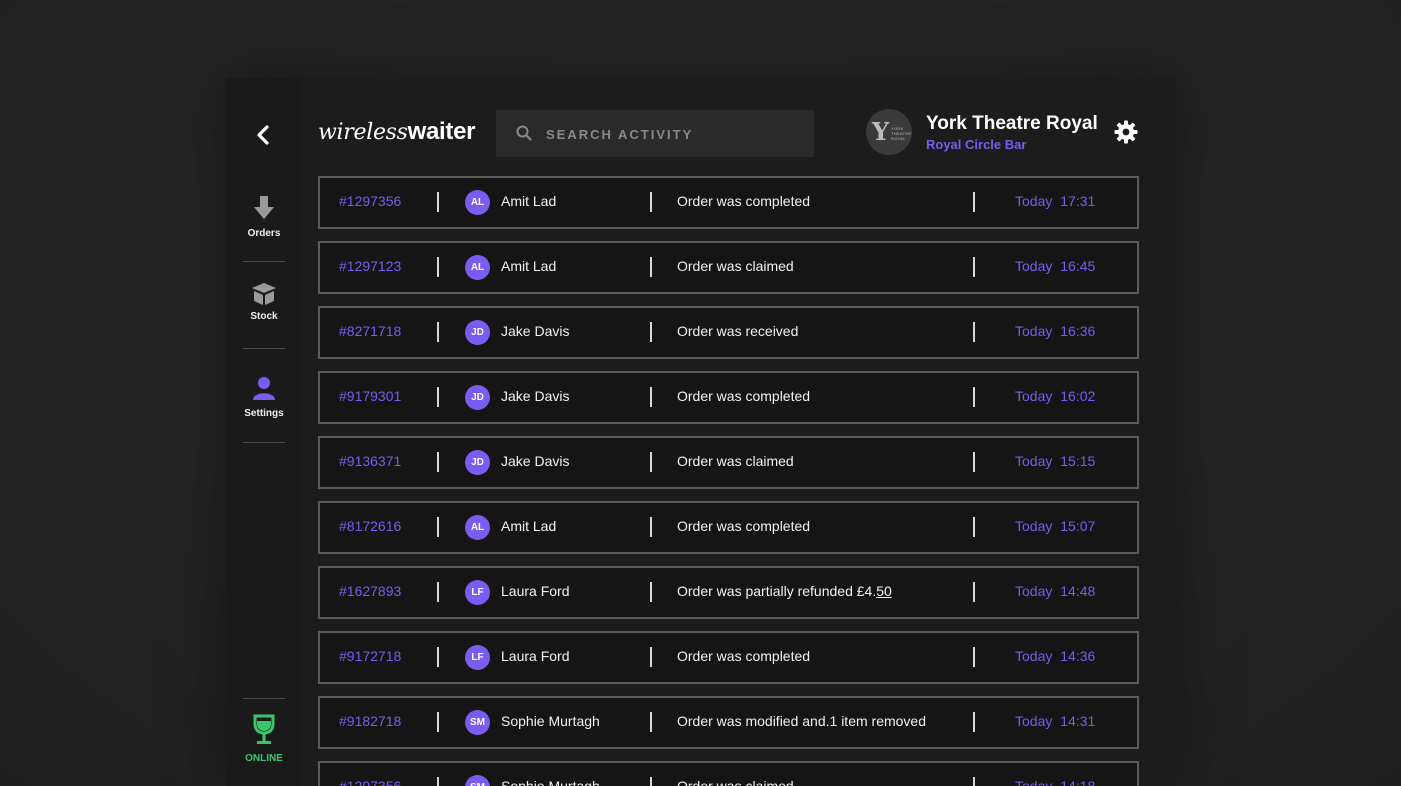 This screenshot has width=1401, height=786. I want to click on wine-glass-icon, so click(264, 729).